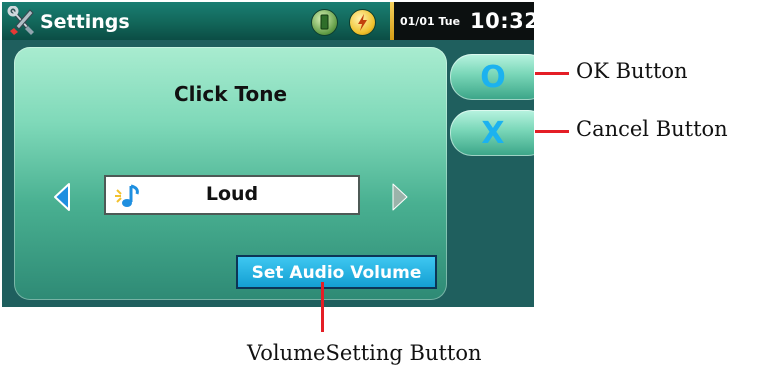 Image resolution: width=759 pixels, height=377 pixels. What do you see at coordinates (362, 22) in the screenshot?
I see `gps-signal-icon` at bounding box center [362, 22].